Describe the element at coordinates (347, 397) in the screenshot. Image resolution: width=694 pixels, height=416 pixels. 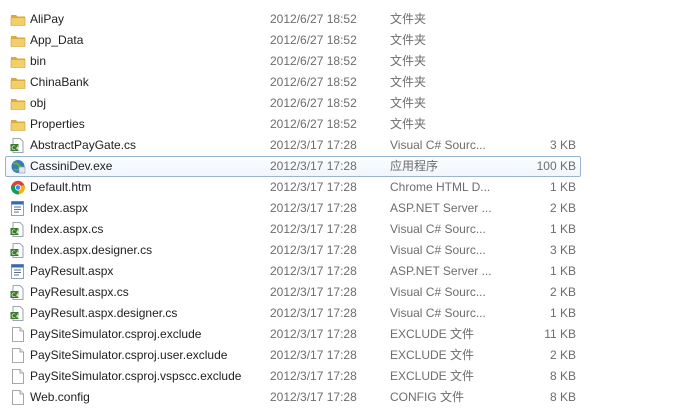
I see `file-row: Web.config 2012/3/17 17:28 CONFIG 文件 8 KB` at that location.